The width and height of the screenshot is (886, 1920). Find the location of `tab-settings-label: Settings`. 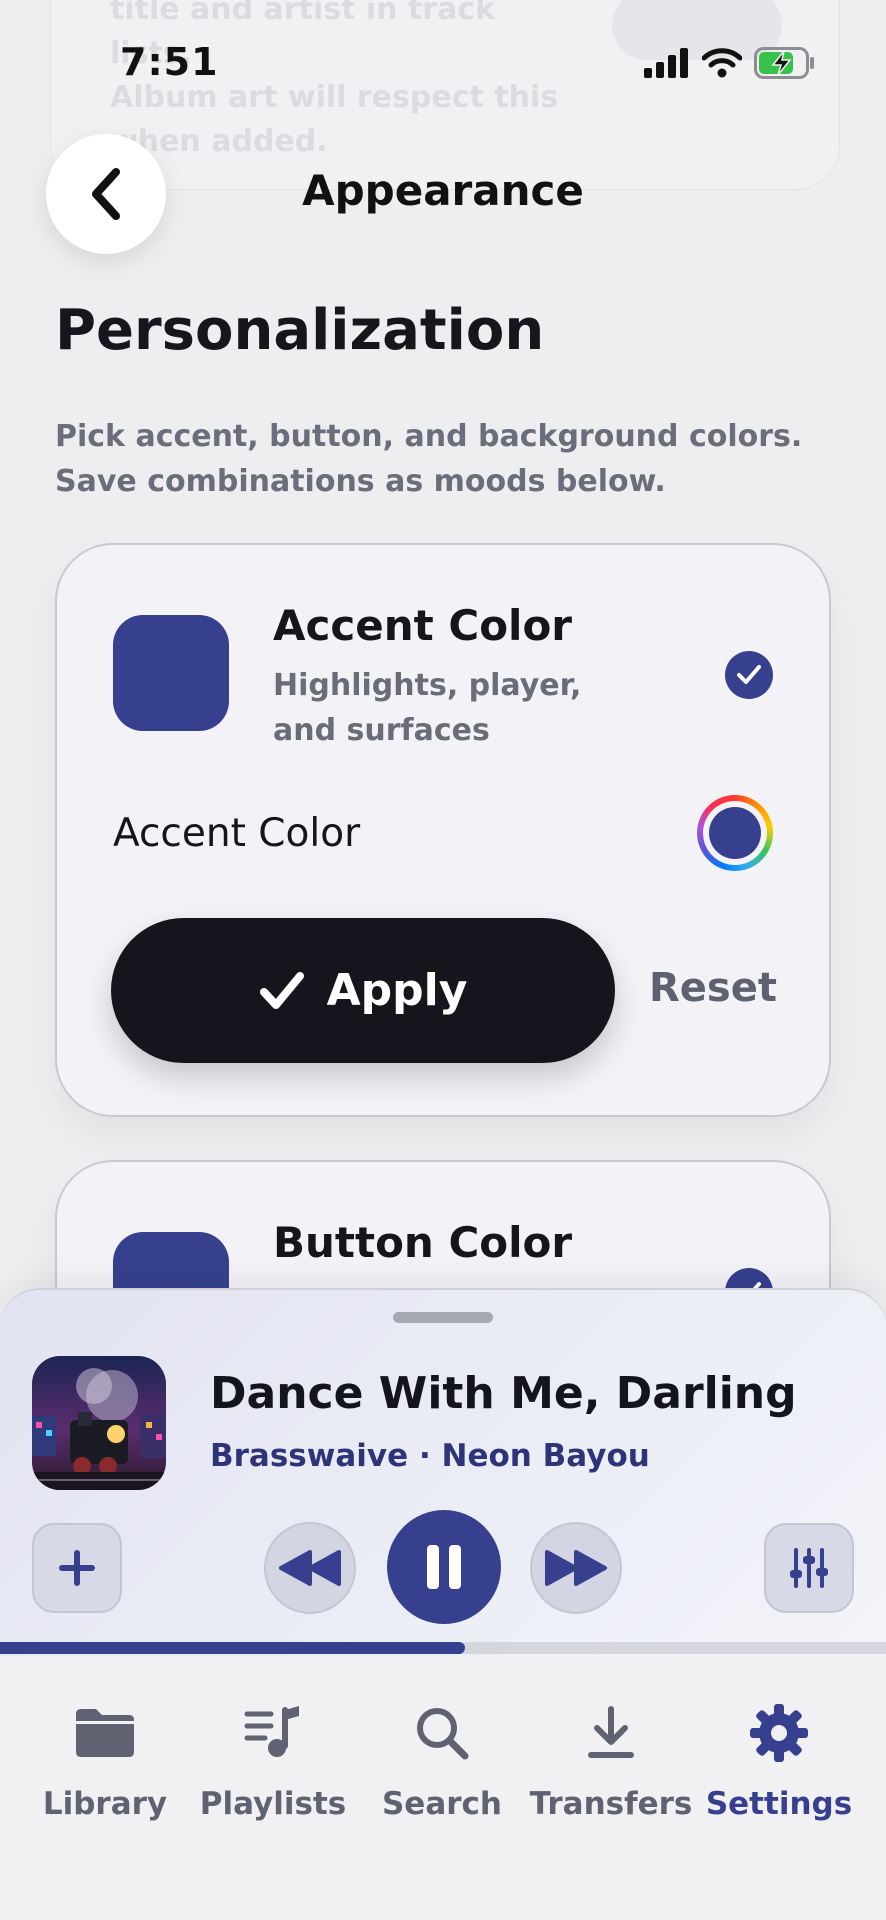

tab-settings-label: Settings is located at coordinates (779, 1804).